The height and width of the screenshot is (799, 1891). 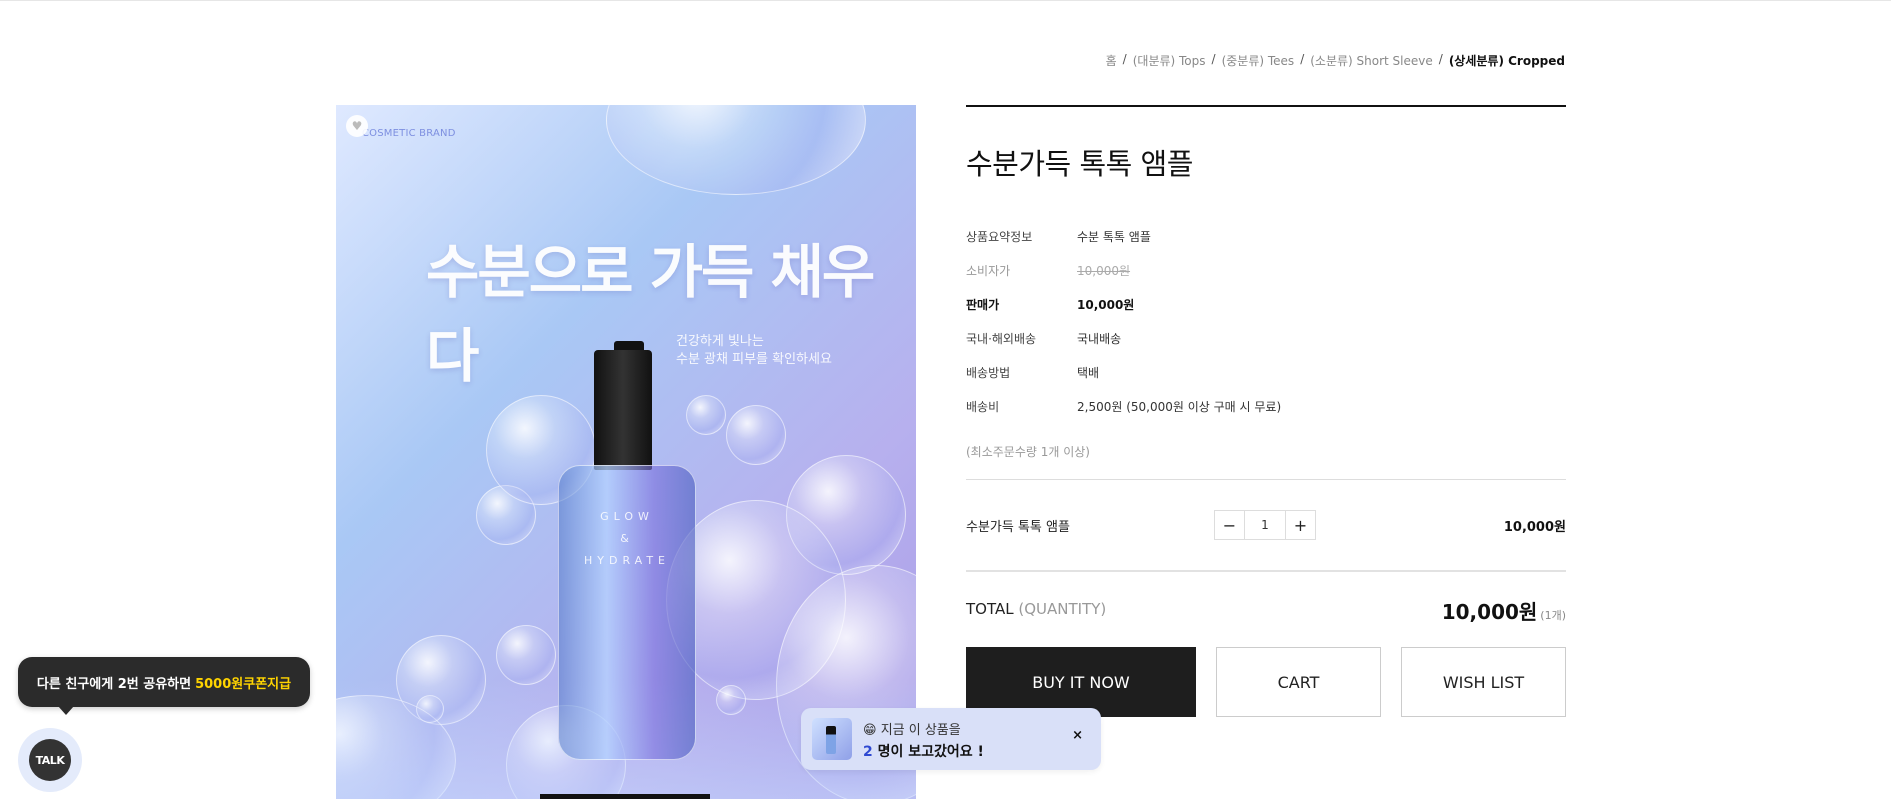 I want to click on spec-row-summary: 상품요약정보 수분 톡톡 앰플, so click(x=1266, y=236).